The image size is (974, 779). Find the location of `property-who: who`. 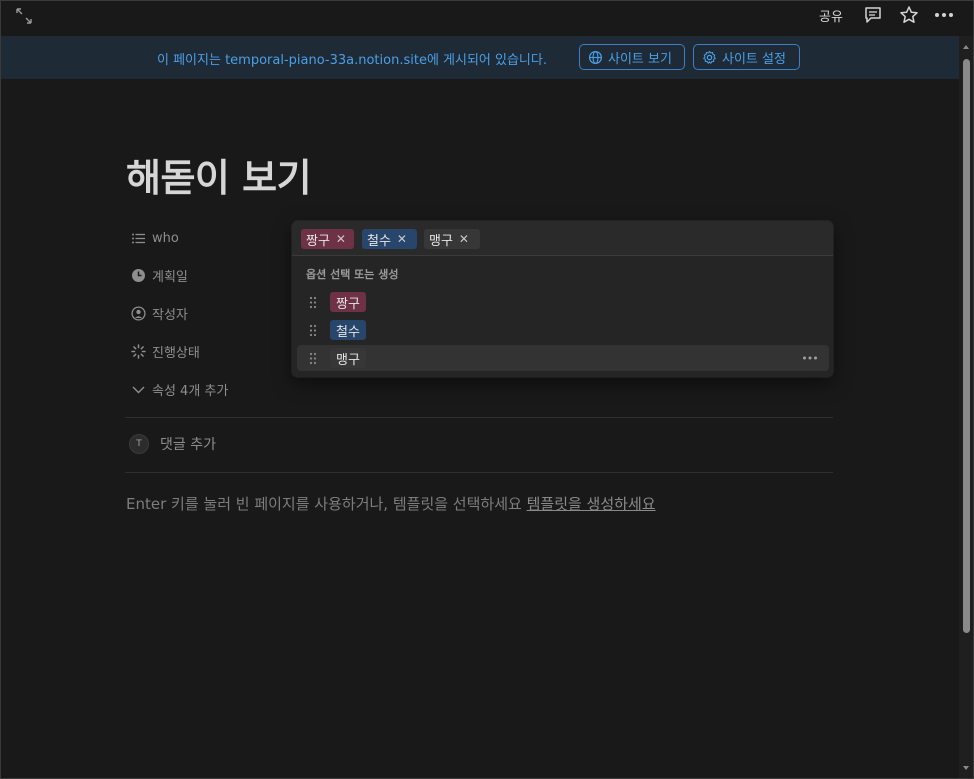

property-who: who is located at coordinates (155, 238).